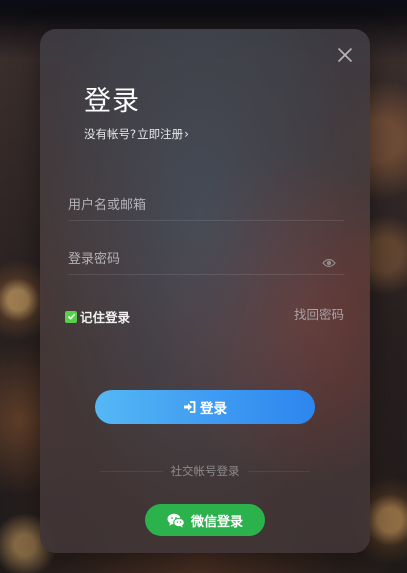 The height and width of the screenshot is (573, 407). I want to click on show-password-toggle, so click(329, 261).